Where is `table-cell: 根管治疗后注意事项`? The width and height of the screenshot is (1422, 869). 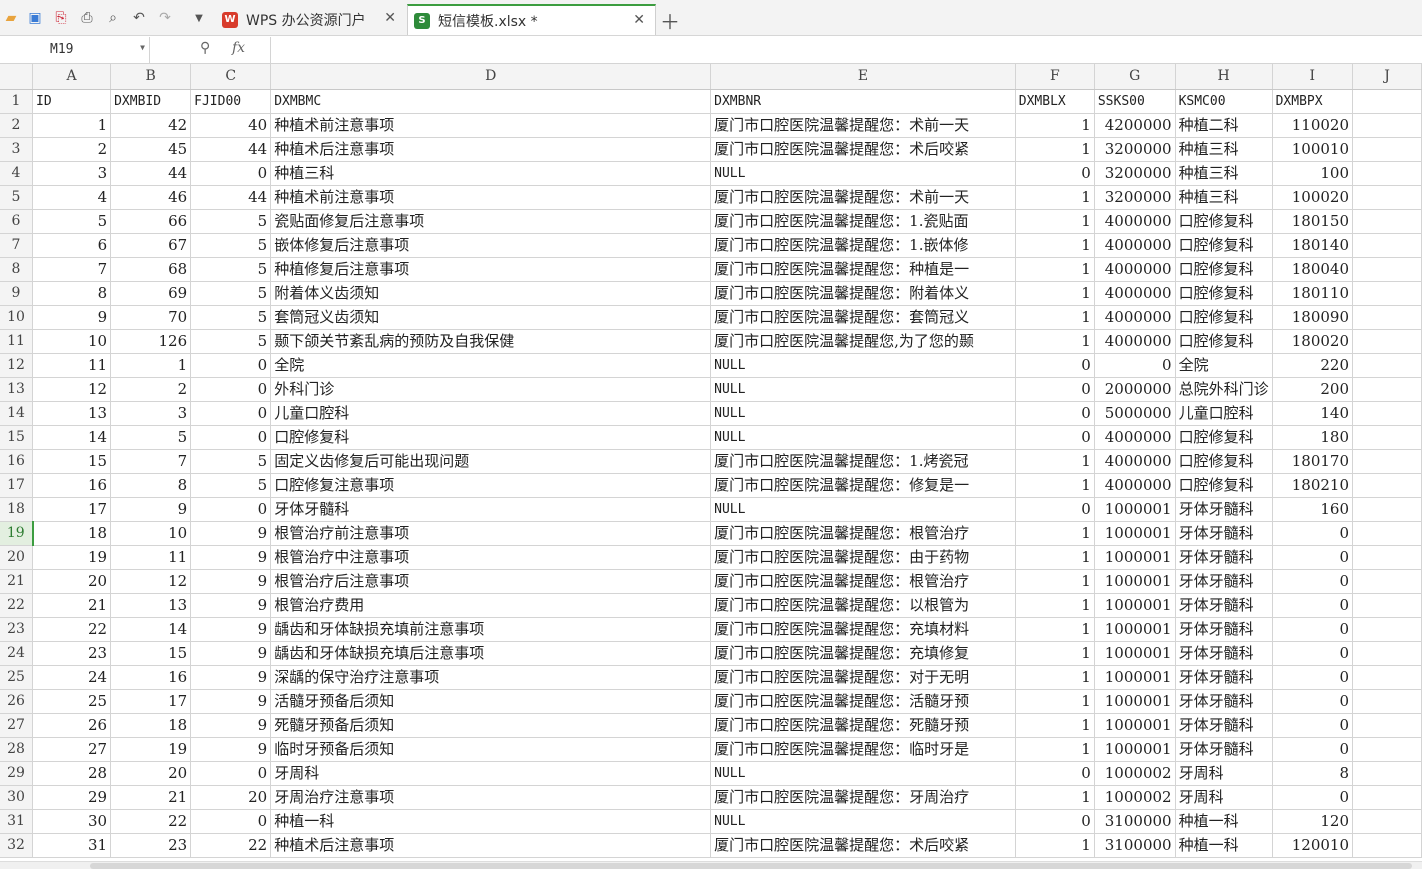
table-cell: 根管治疗后注意事项 is located at coordinates (491, 581).